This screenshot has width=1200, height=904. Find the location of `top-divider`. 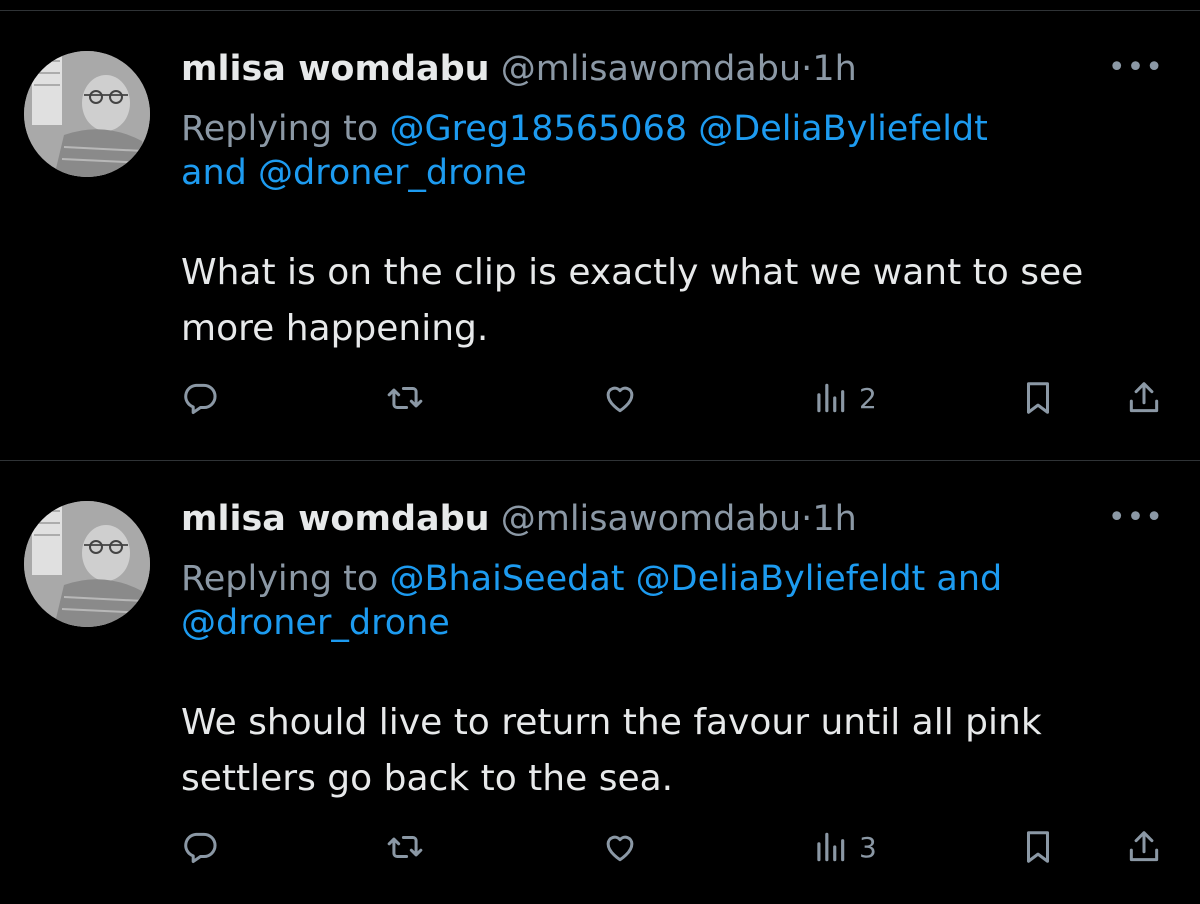

top-divider is located at coordinates (600, 5).